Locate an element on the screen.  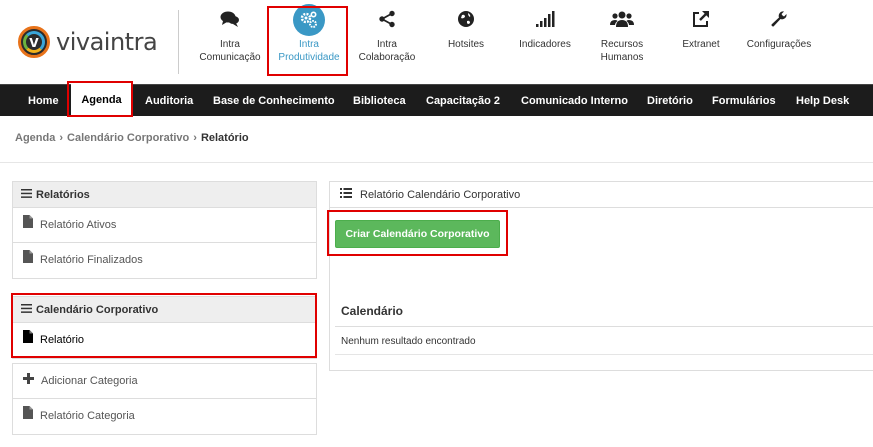
globe-icon is located at coordinates (466, 21).